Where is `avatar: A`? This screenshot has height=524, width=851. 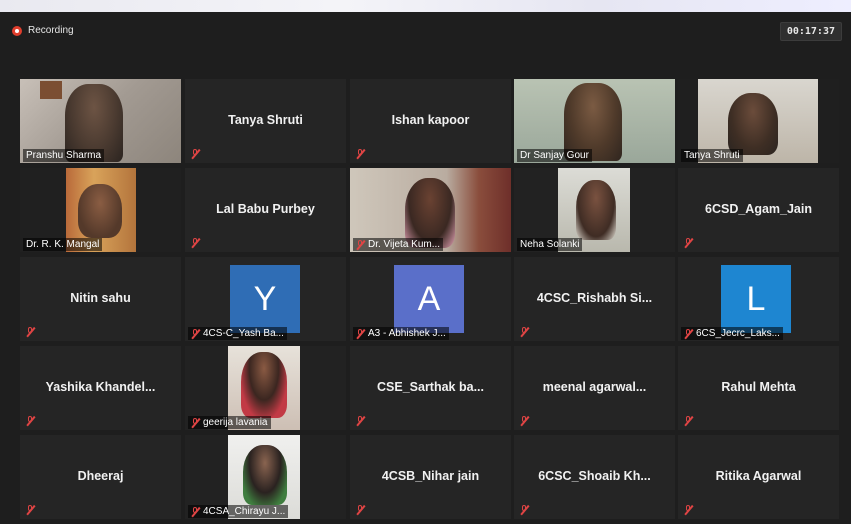
avatar: A is located at coordinates (429, 299).